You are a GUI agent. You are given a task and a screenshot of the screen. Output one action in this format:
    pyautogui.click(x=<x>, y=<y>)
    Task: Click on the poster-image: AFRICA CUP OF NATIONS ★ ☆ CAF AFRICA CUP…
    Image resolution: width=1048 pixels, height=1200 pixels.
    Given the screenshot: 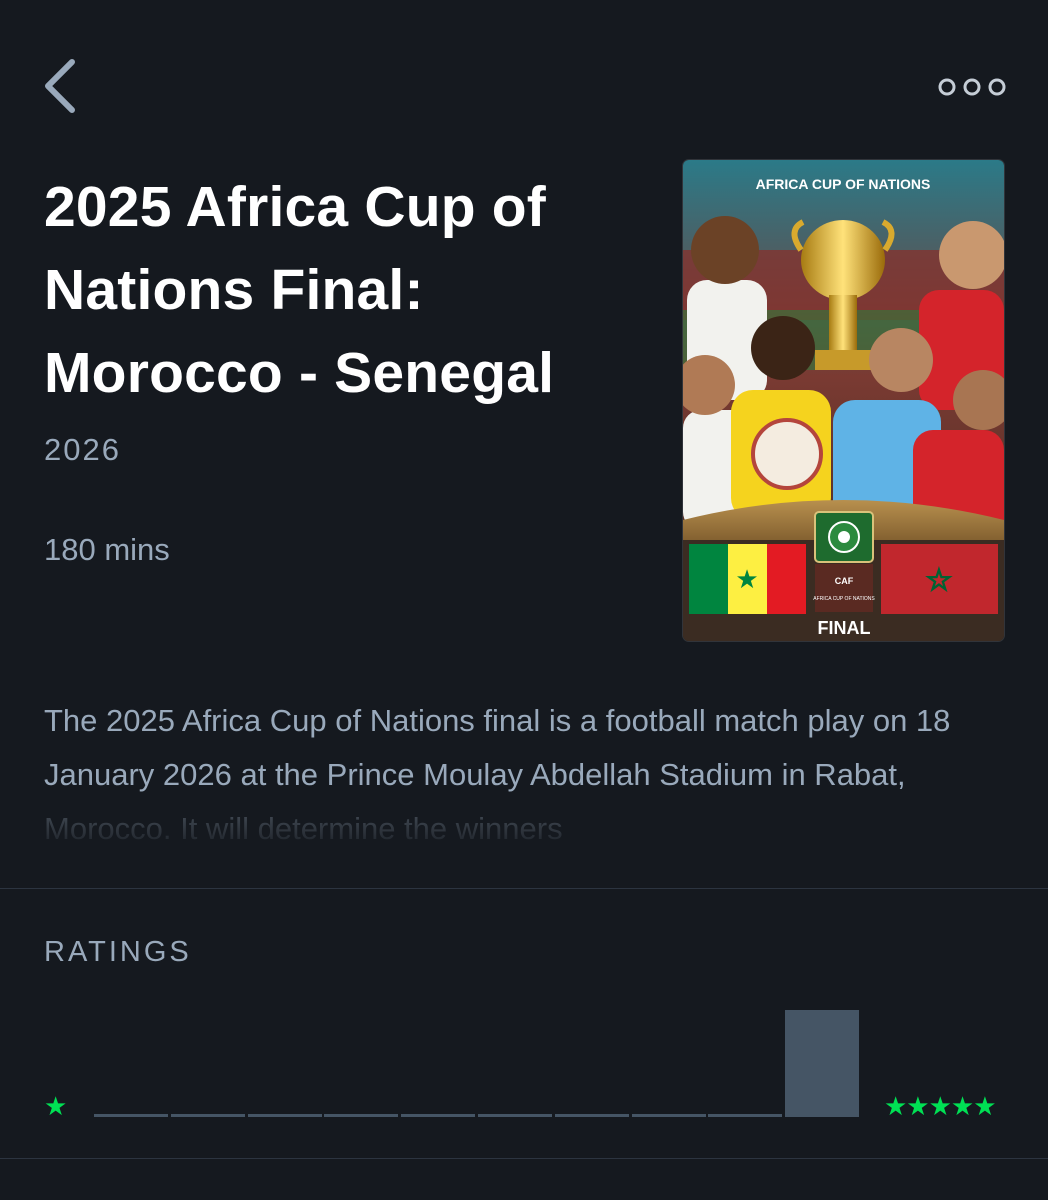 What is the action you would take?
    pyautogui.click(x=843, y=400)
    